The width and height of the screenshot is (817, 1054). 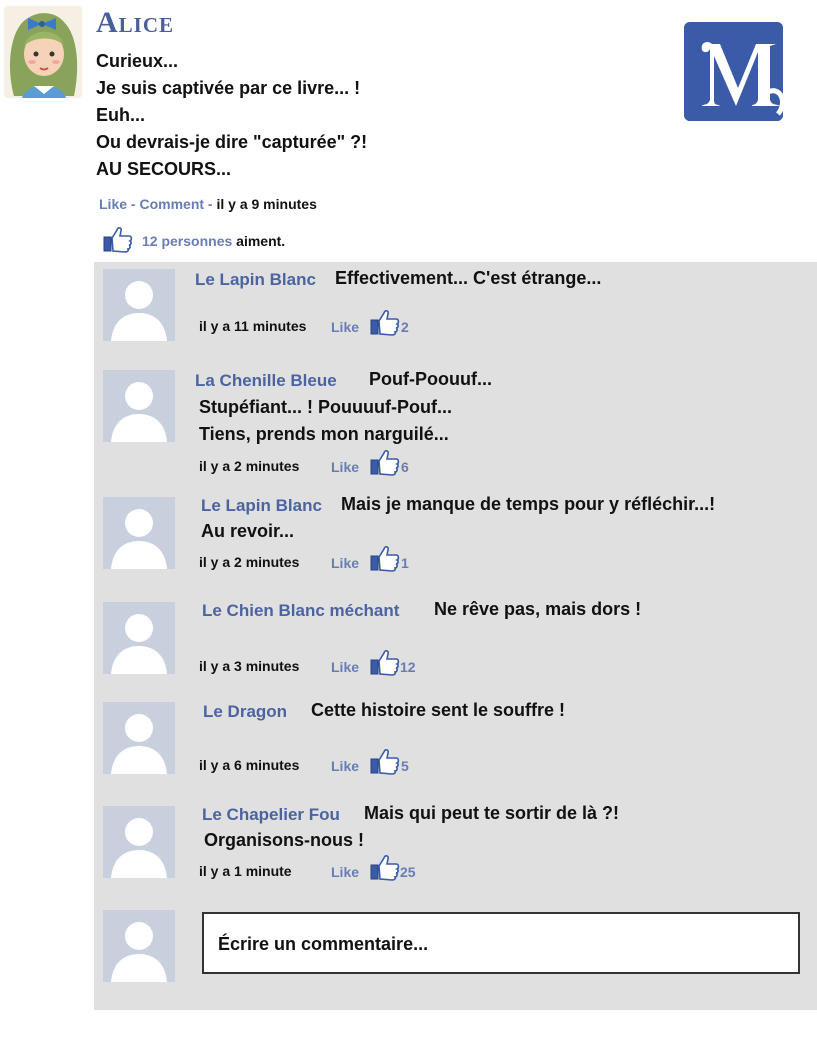 I want to click on composer-avatar, so click(x=139, y=946).